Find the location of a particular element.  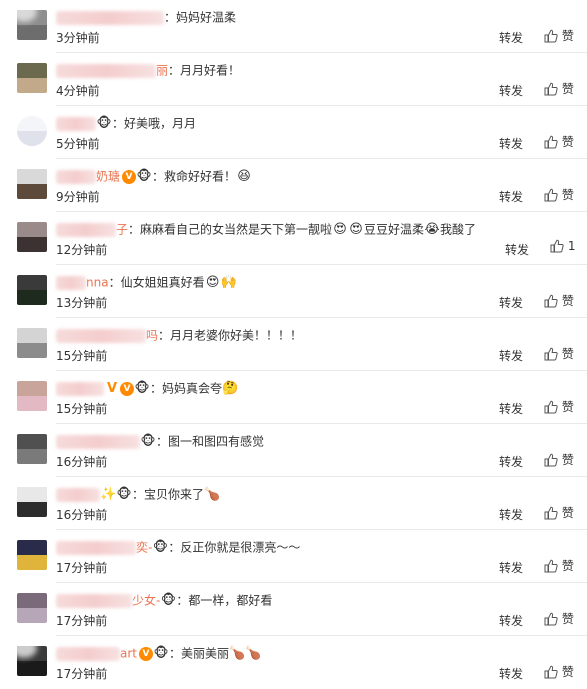

comment-text: ：宝贝你来了 is located at coordinates (168, 494).